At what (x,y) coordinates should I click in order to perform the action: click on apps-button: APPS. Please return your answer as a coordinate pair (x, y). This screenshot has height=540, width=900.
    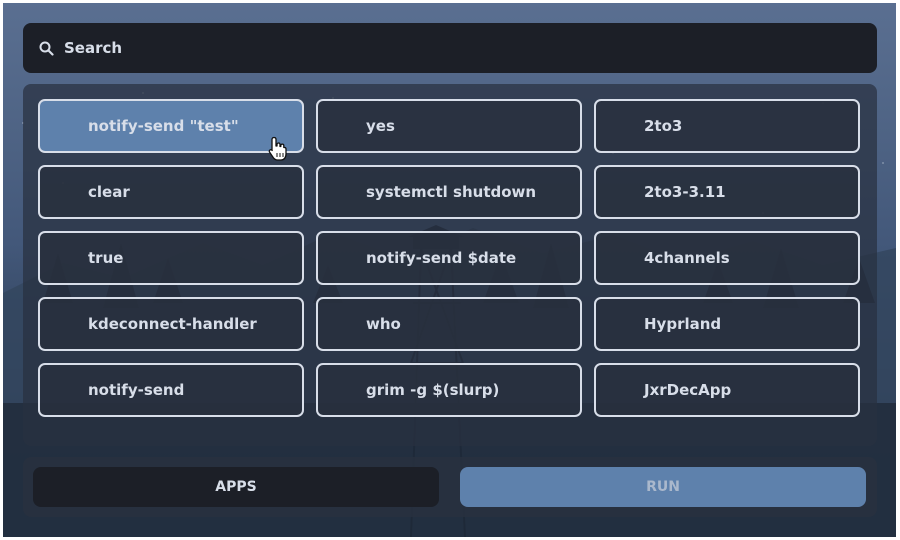
    Looking at the image, I should click on (236, 487).